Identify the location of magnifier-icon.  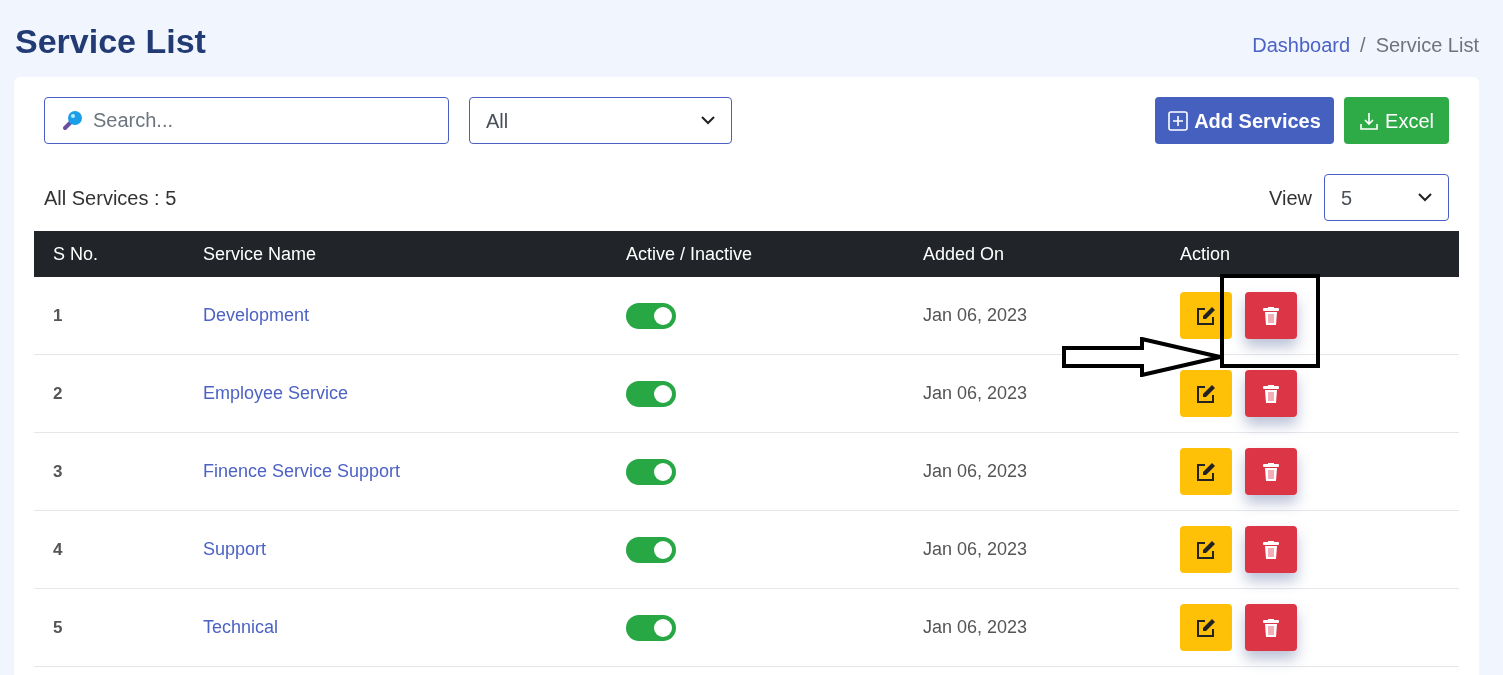
(73, 120).